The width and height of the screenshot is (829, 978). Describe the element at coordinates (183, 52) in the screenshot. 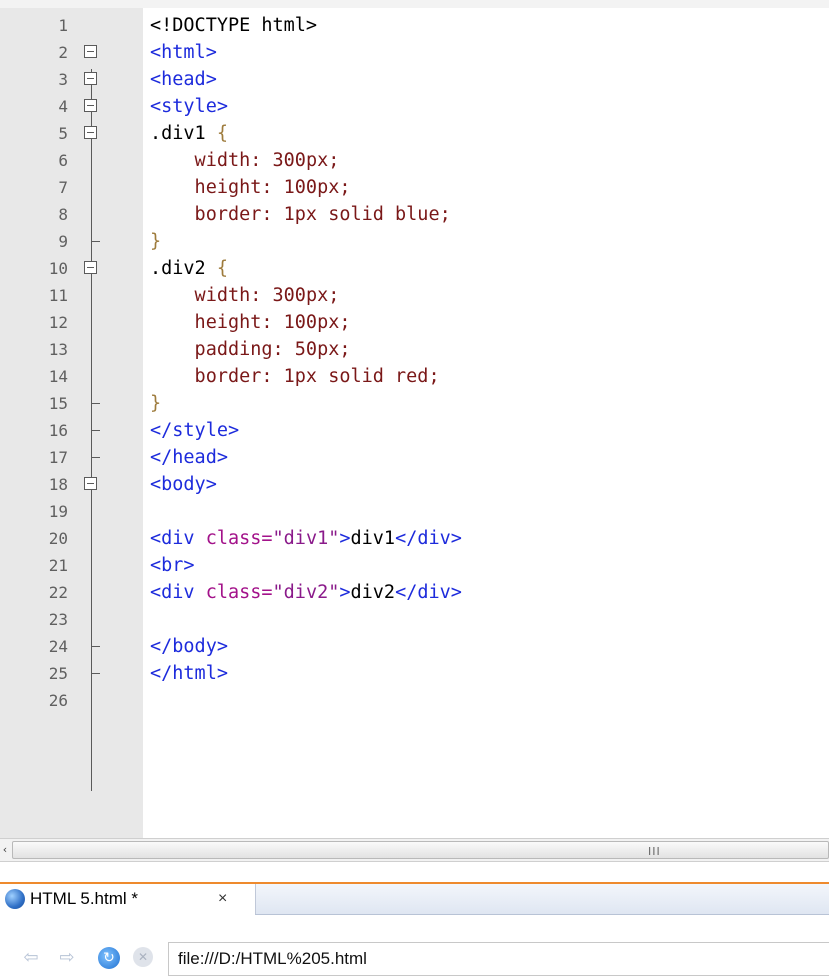

I see `code-text: <html>` at that location.